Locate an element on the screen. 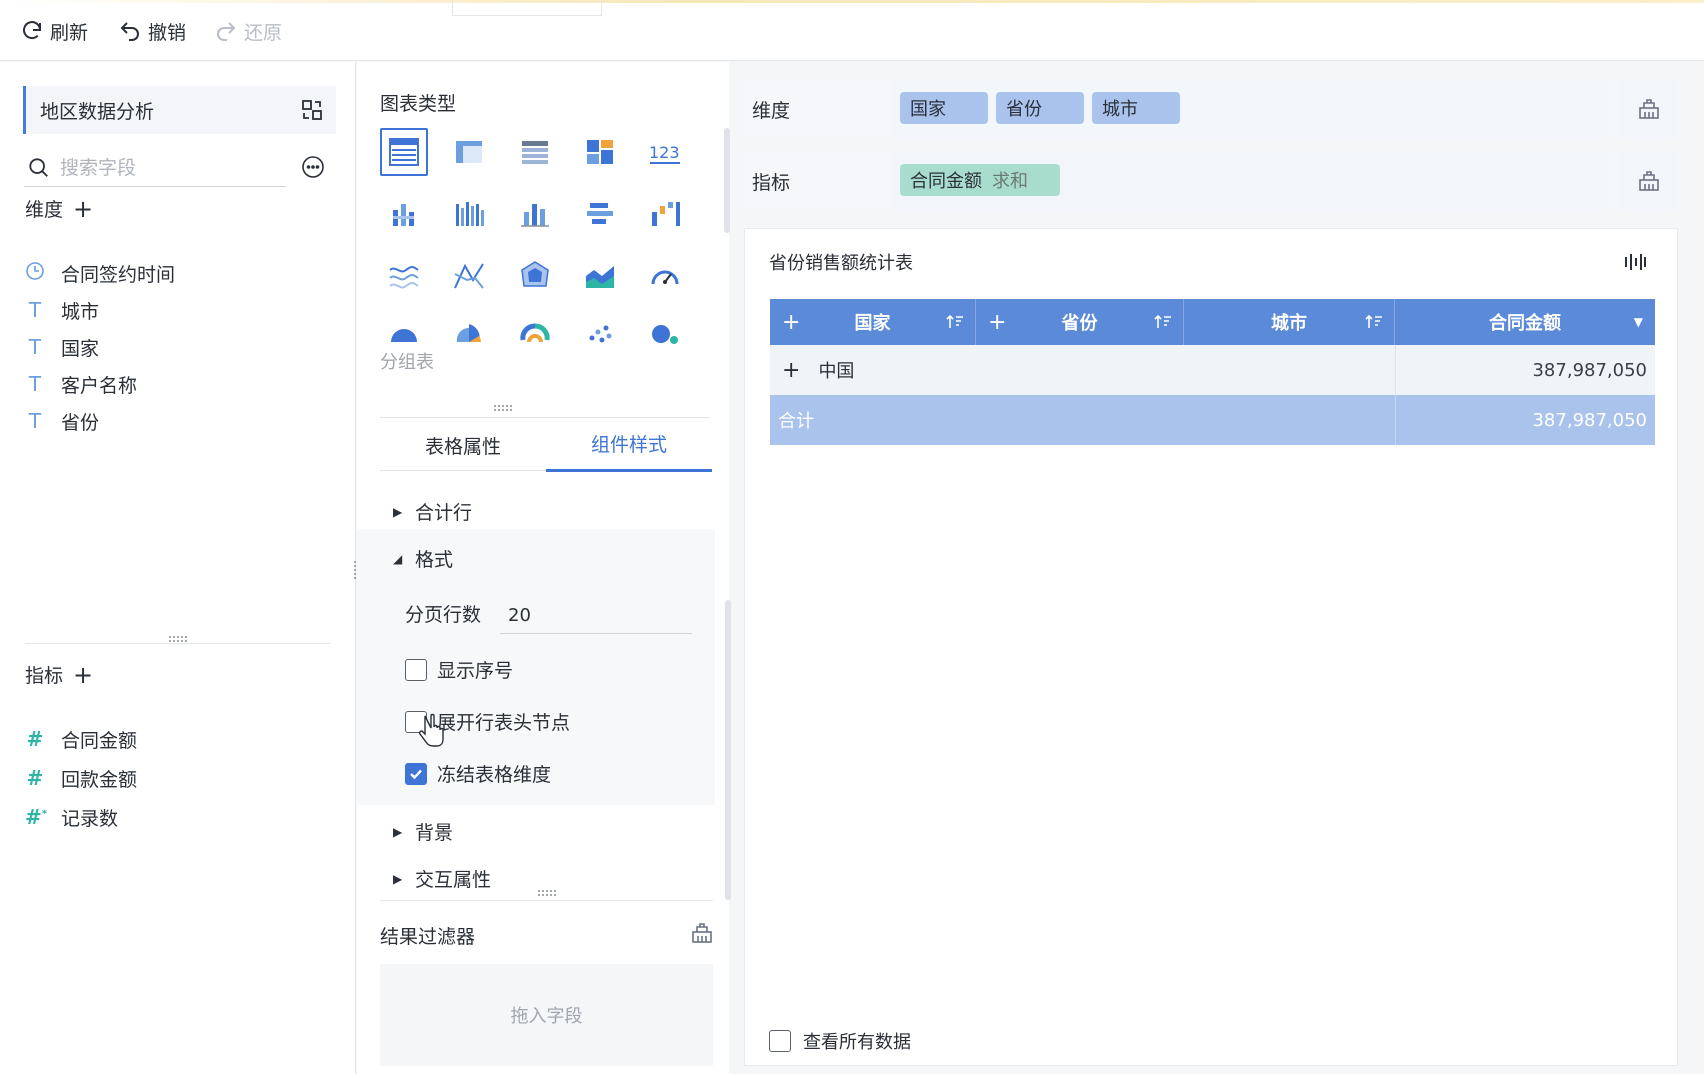 The height and width of the screenshot is (1074, 1704). dimension-shelf-drop-area: 国家 省份 城市 is located at coordinates (1250, 109).